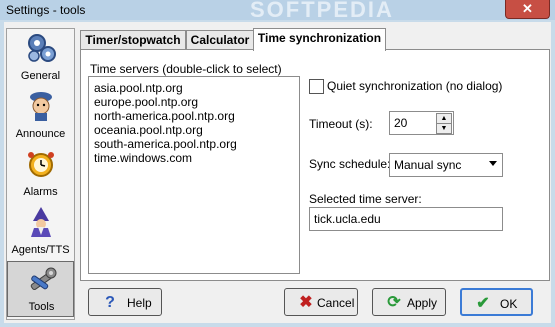 The width and height of the screenshot is (555, 327). What do you see at coordinates (428, 165) in the screenshot?
I see `sync-schedule-value: Manual sync` at bounding box center [428, 165].